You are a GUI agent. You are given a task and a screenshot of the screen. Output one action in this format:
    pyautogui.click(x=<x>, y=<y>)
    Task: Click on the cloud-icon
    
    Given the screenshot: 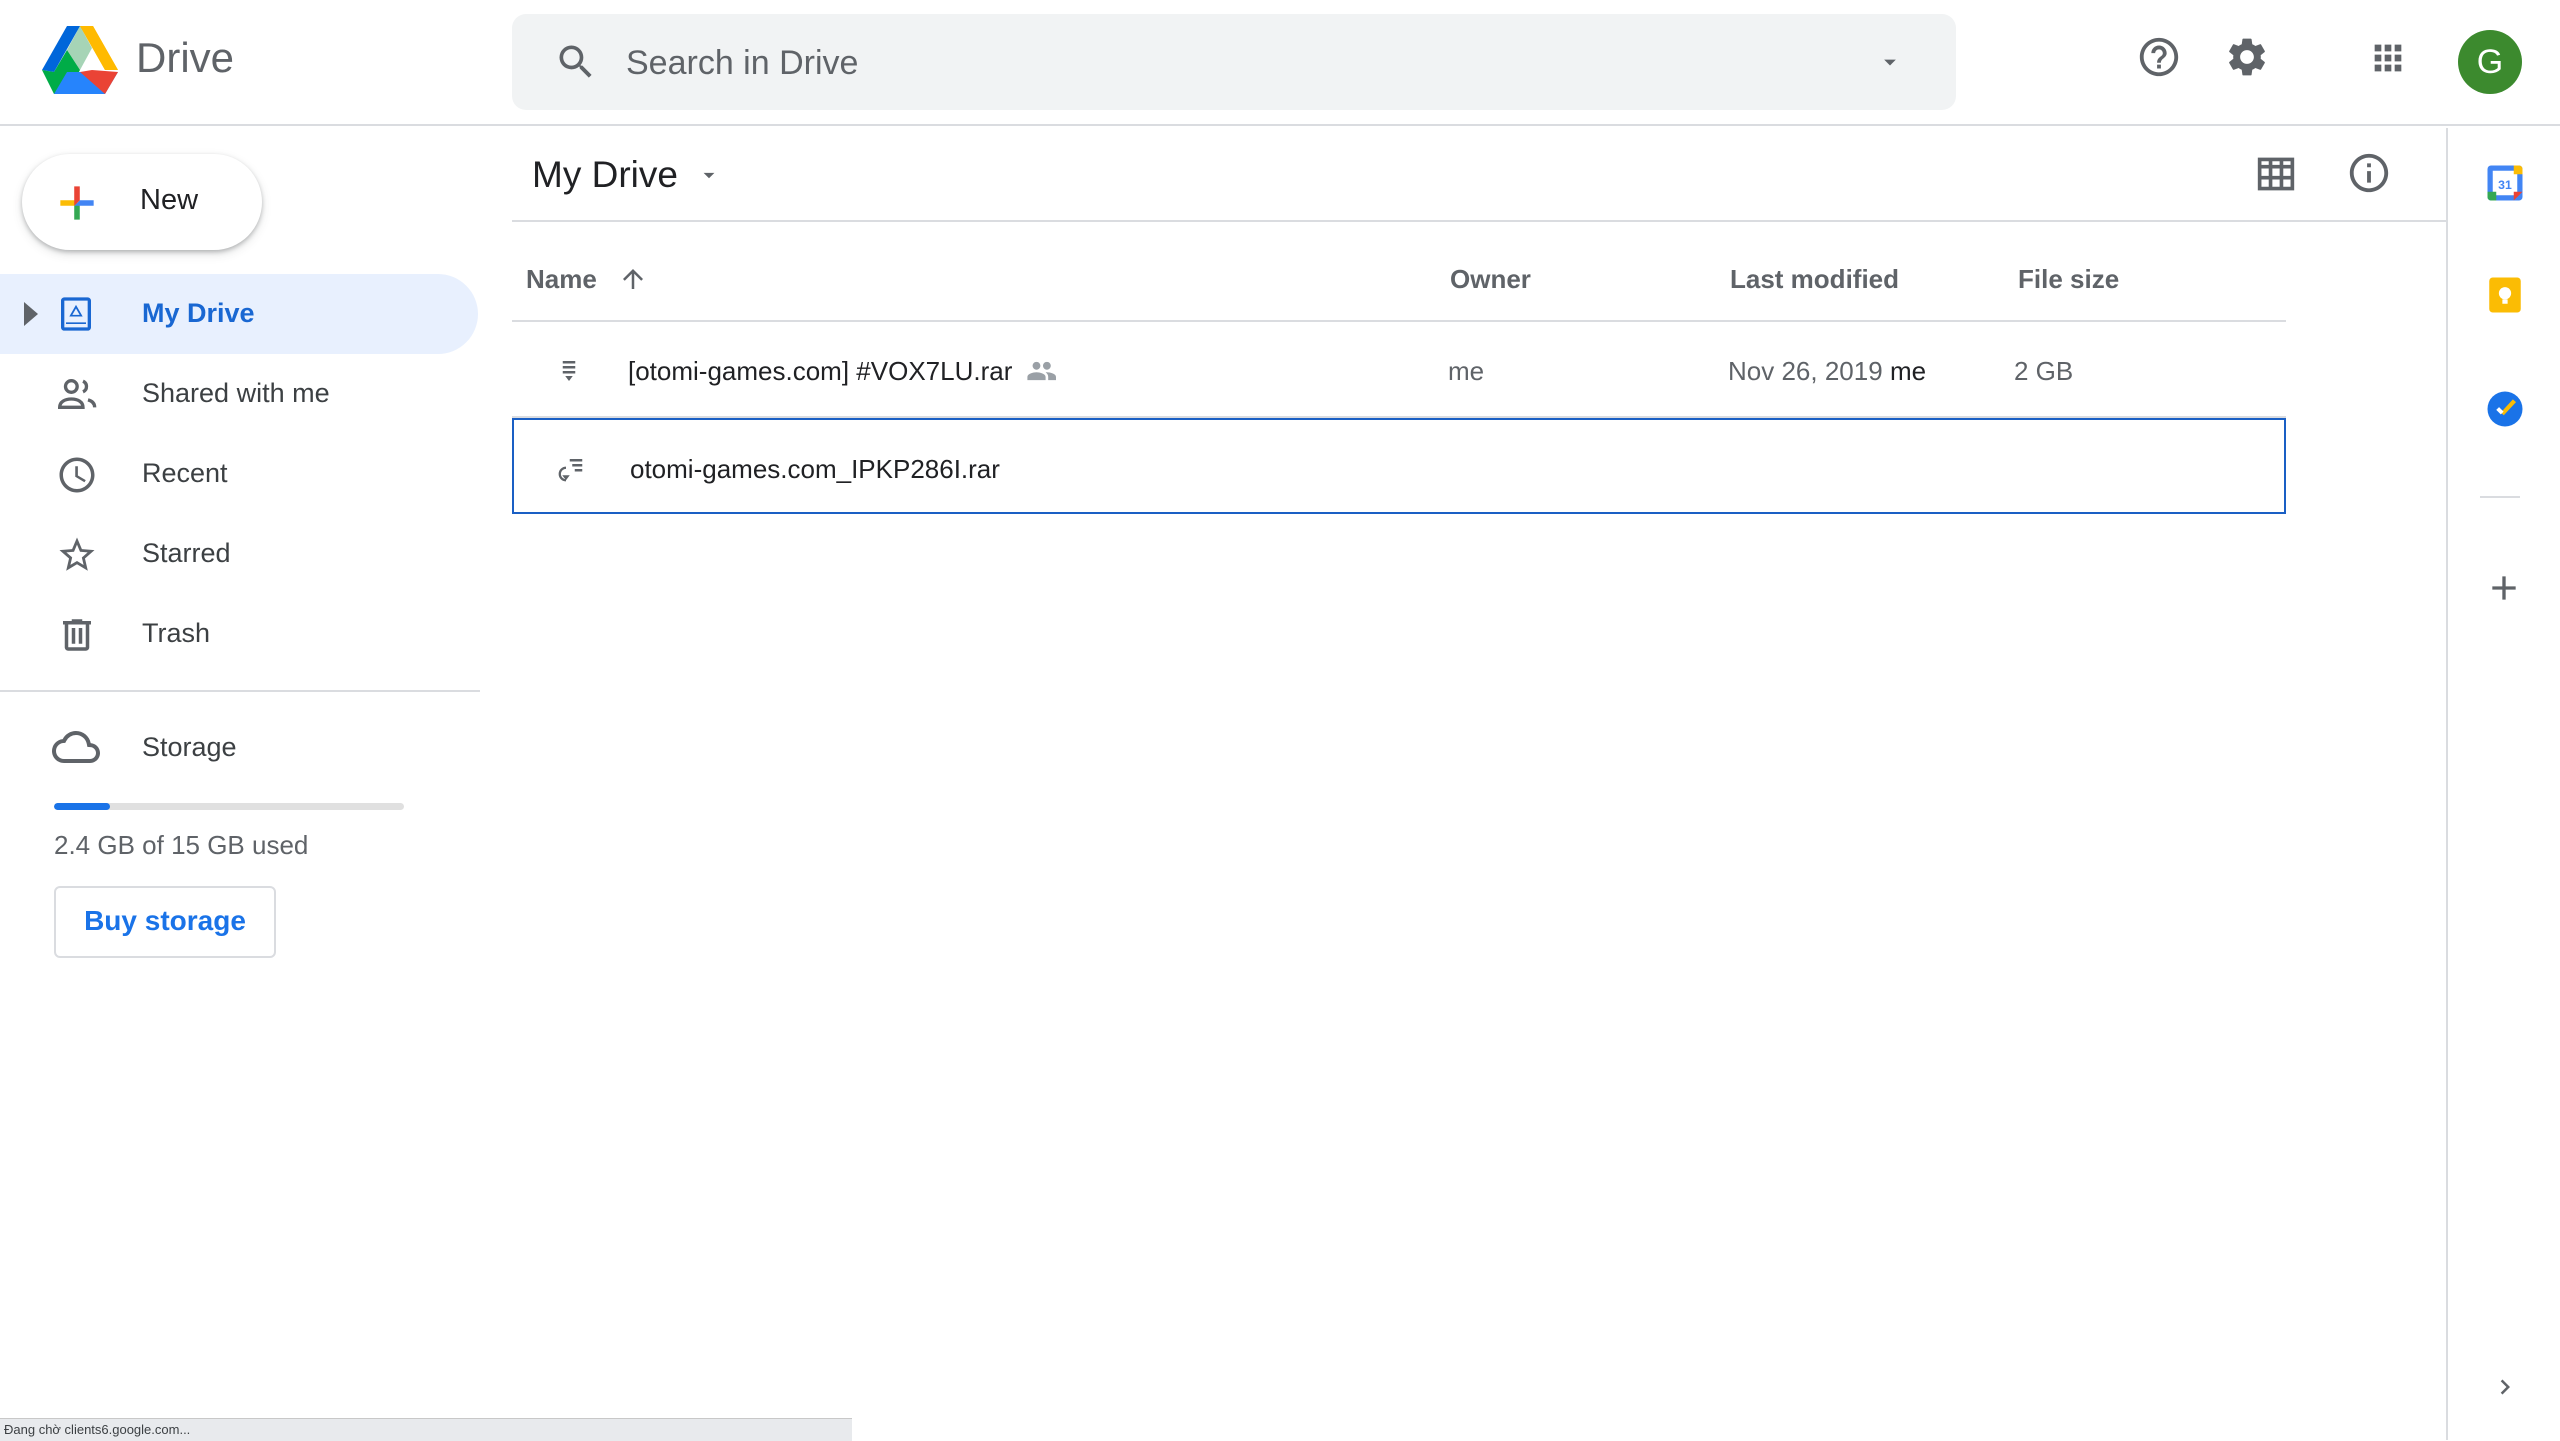 What is the action you would take?
    pyautogui.click(x=76, y=747)
    